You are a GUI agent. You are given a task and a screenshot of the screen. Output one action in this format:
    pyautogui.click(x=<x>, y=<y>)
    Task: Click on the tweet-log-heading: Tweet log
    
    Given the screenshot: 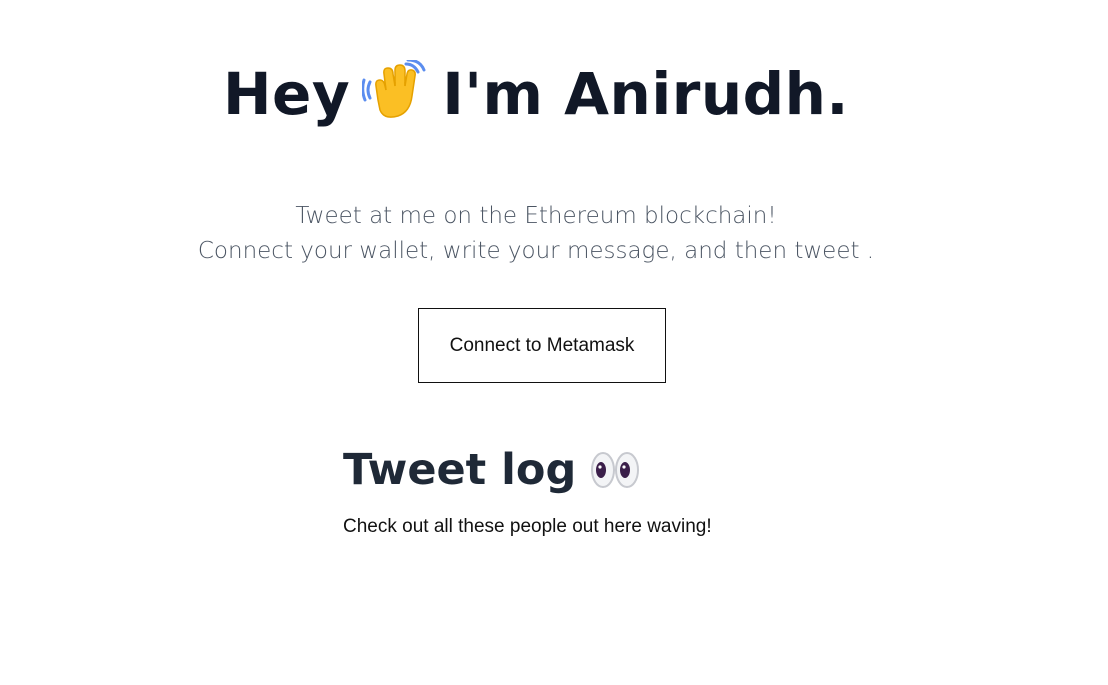 What is the action you would take?
    pyautogui.click(x=491, y=470)
    